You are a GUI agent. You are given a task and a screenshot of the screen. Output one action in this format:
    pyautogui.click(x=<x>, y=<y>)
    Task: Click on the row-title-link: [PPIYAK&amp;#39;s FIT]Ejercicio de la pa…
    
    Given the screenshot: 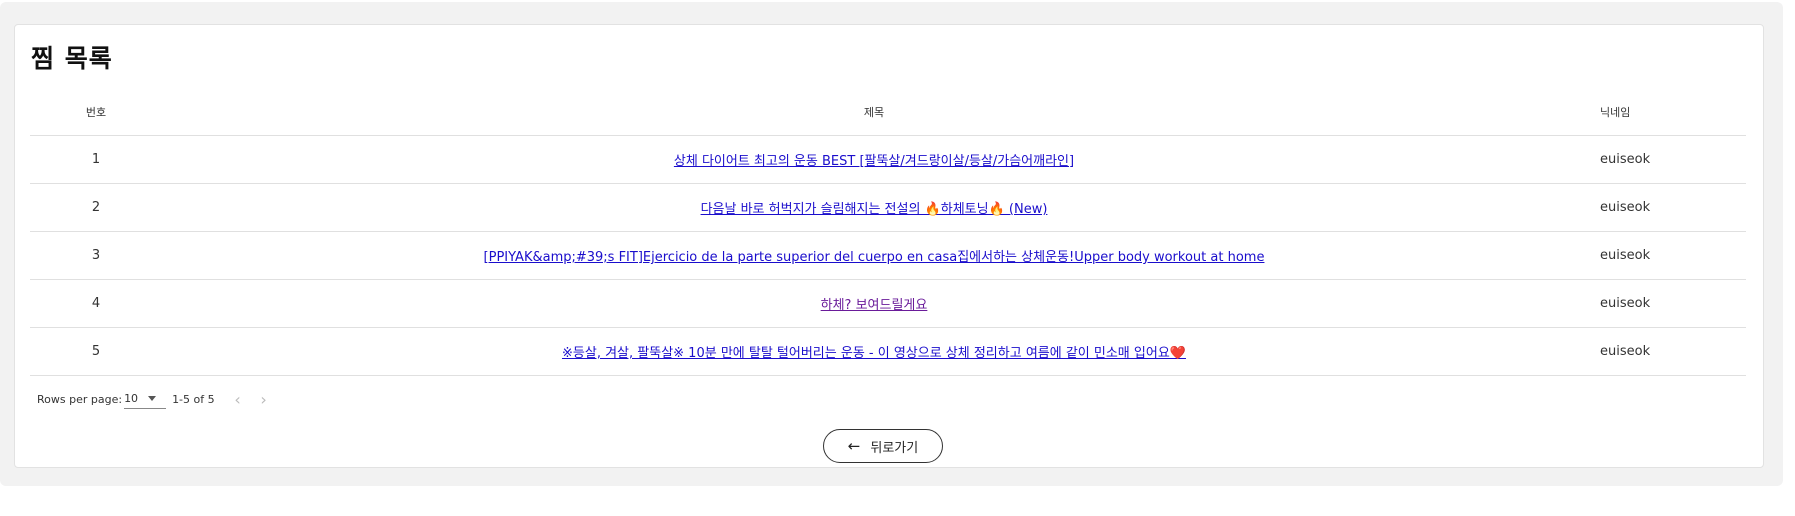 What is the action you would take?
    pyautogui.click(x=874, y=257)
    